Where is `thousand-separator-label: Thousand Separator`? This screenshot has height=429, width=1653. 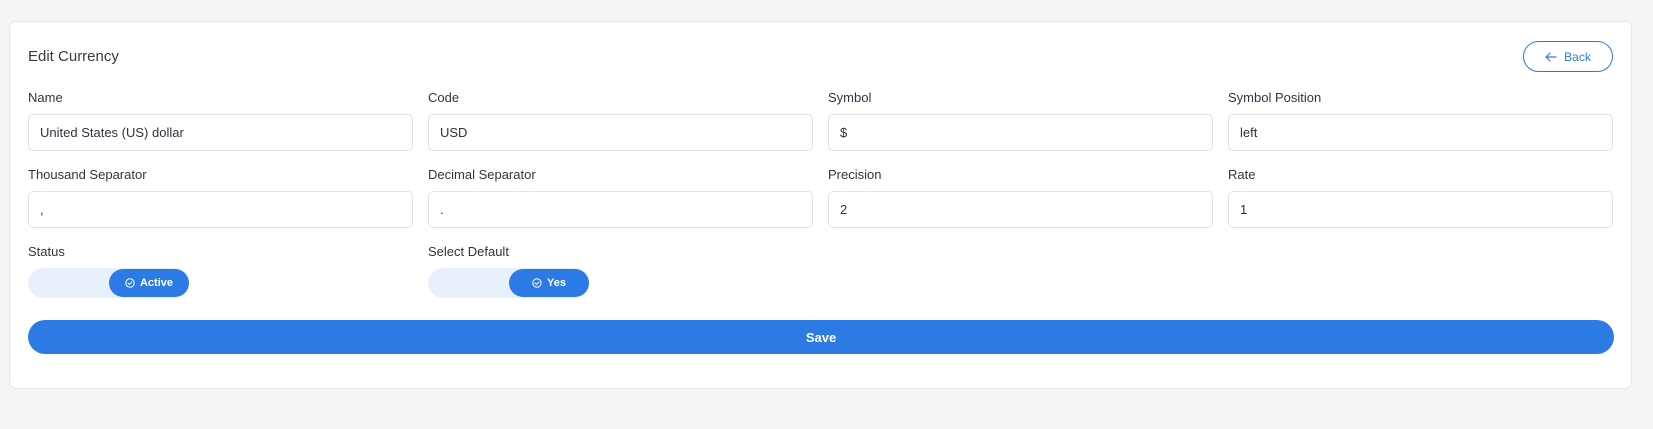 thousand-separator-label: Thousand Separator is located at coordinates (87, 174).